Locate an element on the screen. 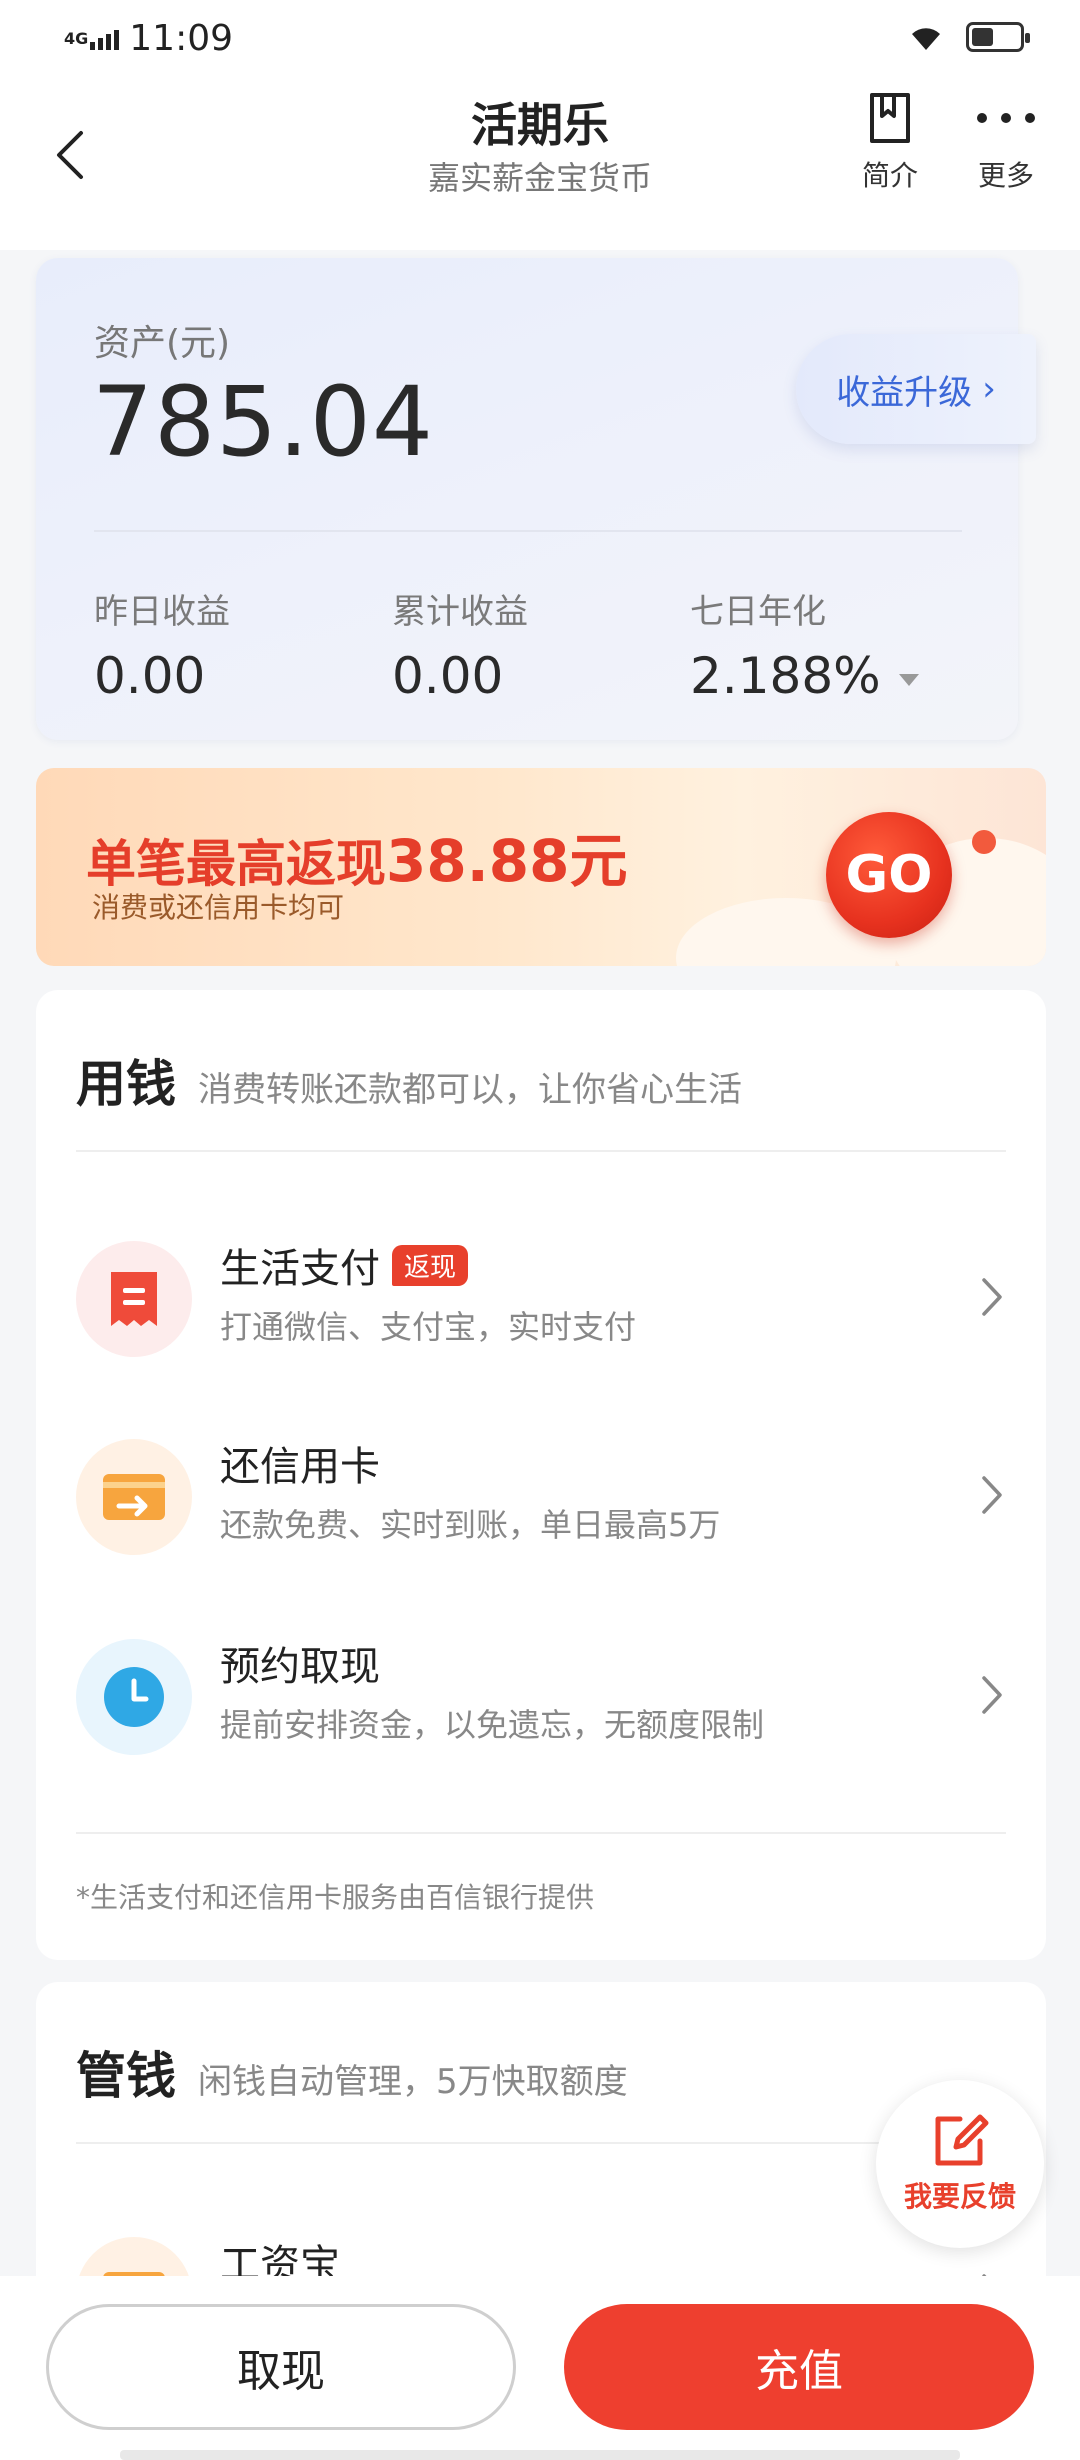  section-header: 用钱 消费转账还款都可以，让你省心生活 is located at coordinates (409, 1080).